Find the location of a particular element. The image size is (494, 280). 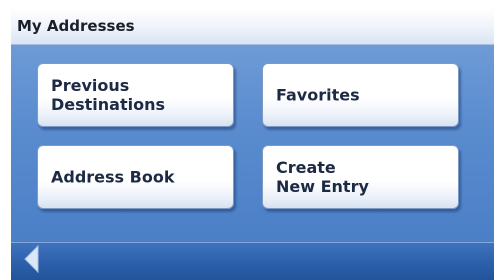

previous-destinations-label: Previous Destinations is located at coordinates (108, 95).